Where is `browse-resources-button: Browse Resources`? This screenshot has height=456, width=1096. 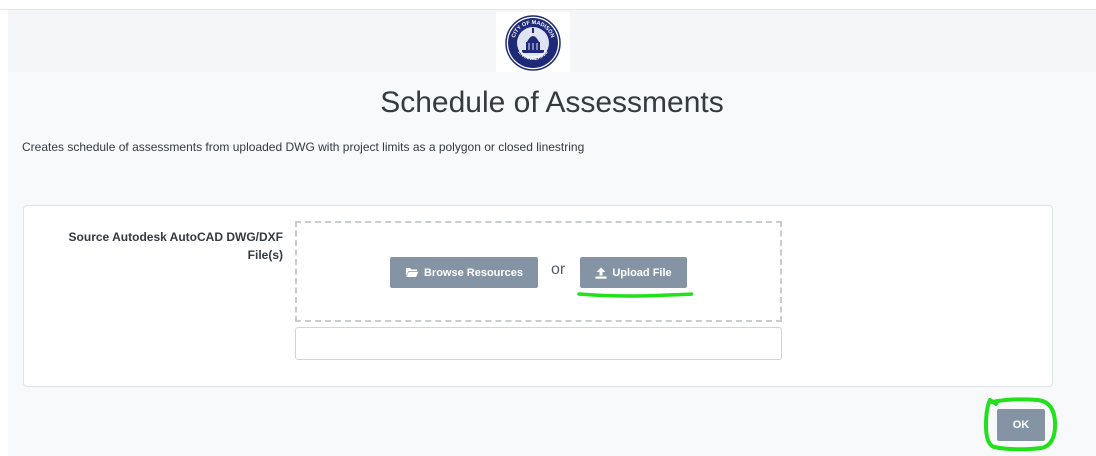 browse-resources-button: Browse Resources is located at coordinates (464, 272).